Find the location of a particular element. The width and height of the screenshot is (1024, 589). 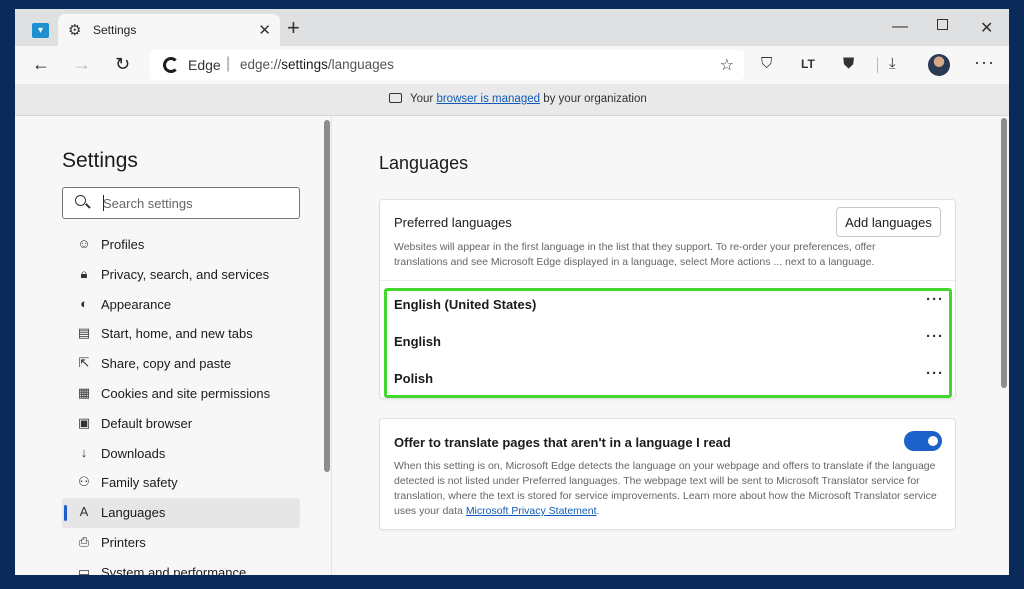

new-tab-icon: + is located at coordinates (293, 28).